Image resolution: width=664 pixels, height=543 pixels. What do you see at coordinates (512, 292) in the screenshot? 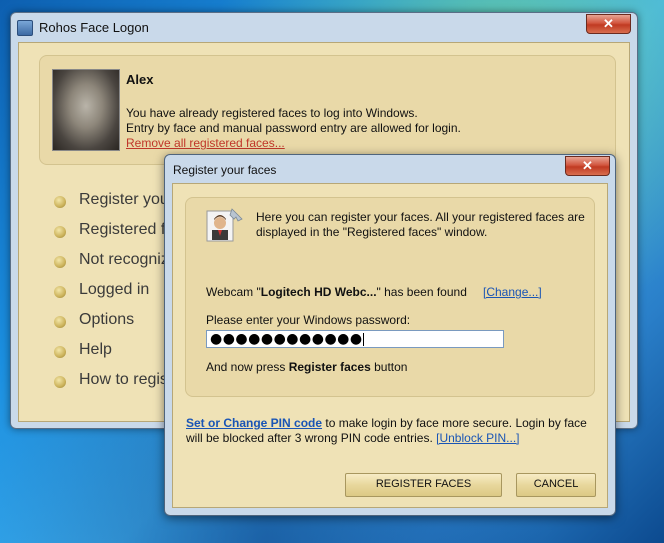
I see `change-webcam-link: [Change...]` at bounding box center [512, 292].